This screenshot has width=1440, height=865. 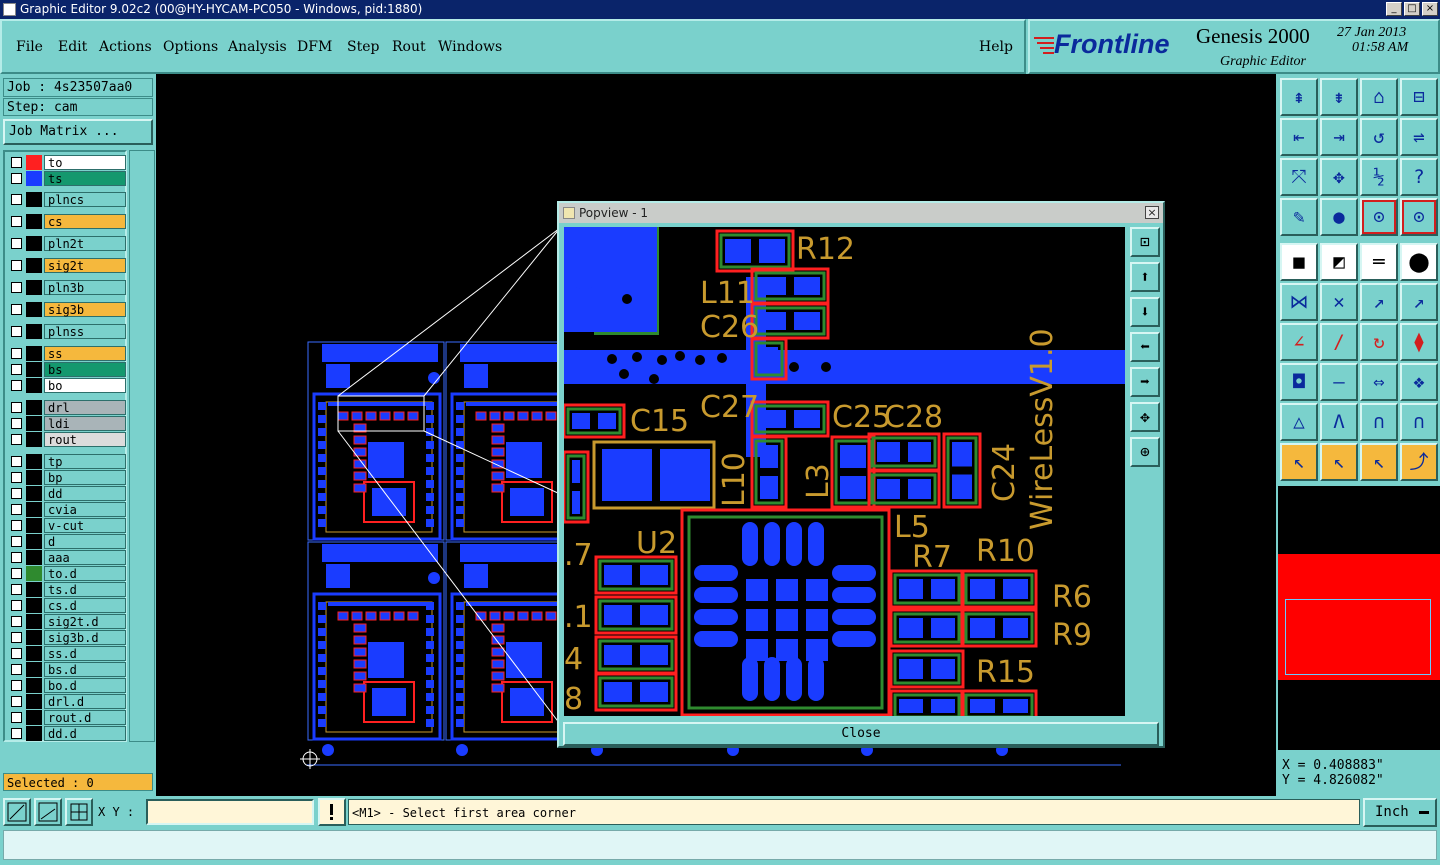 I want to click on pop-pan-right-icon: ➡, so click(x=1145, y=382).